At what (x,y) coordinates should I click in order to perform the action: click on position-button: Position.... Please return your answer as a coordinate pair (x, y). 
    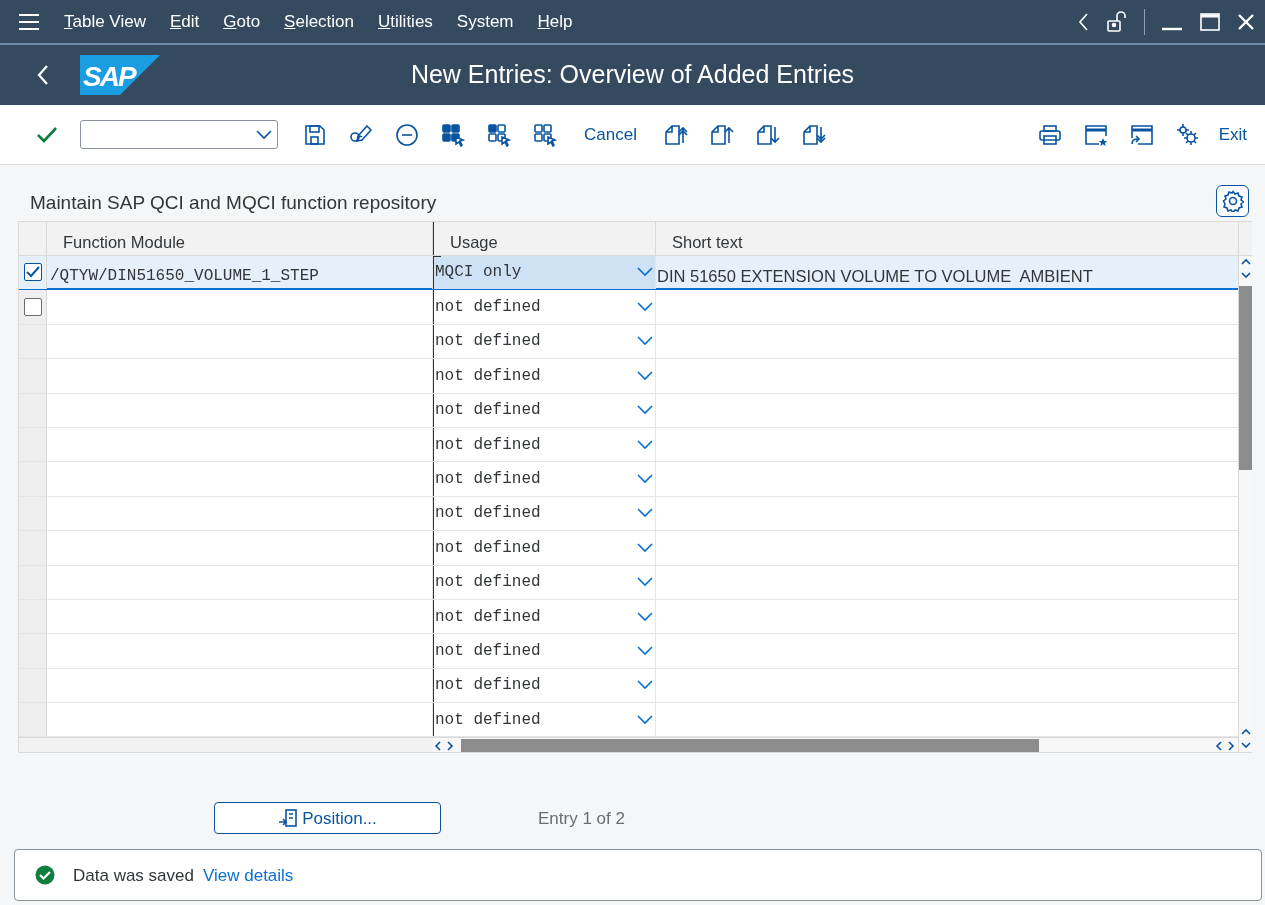
    Looking at the image, I should click on (327, 818).